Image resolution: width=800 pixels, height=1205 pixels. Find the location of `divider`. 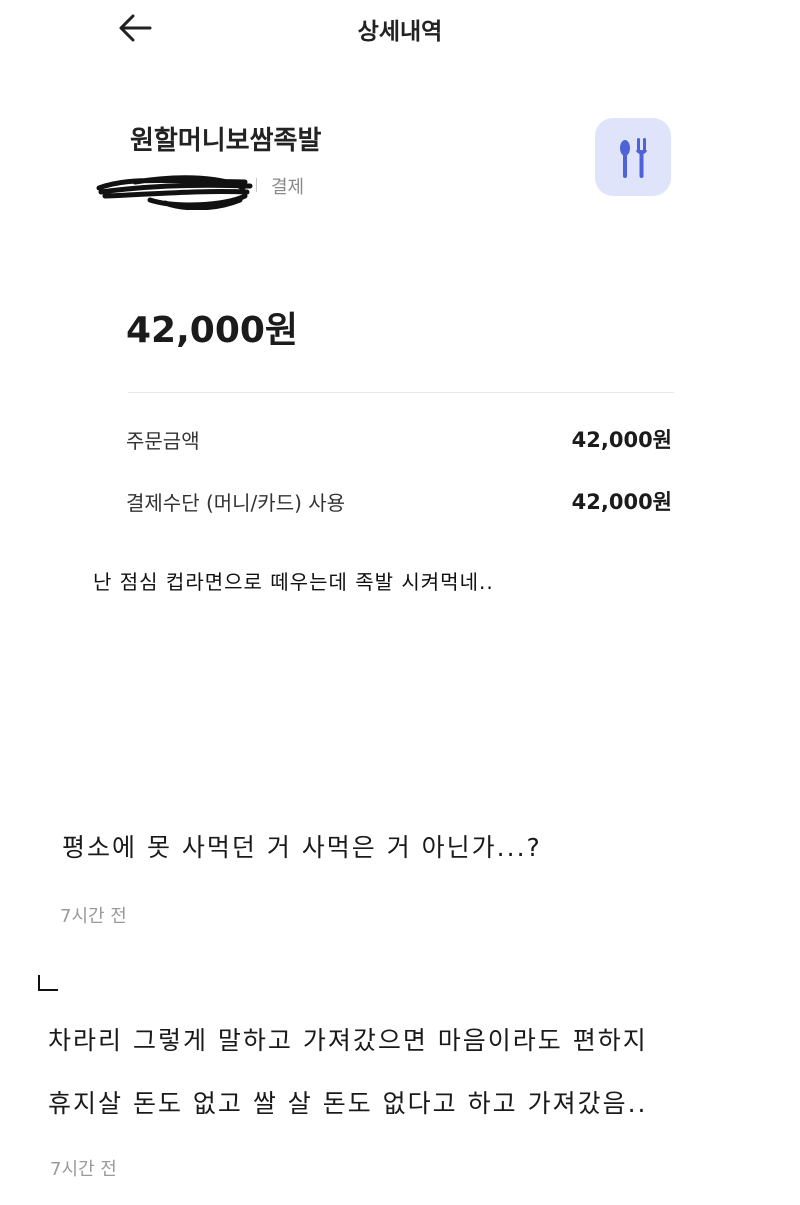

divider is located at coordinates (401, 392).